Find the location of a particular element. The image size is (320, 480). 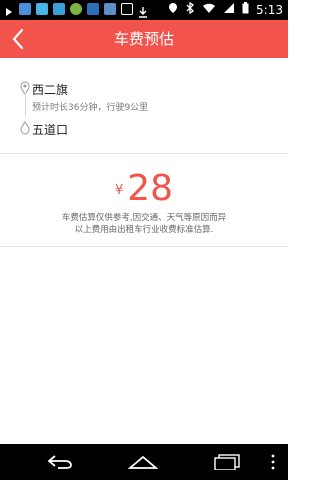

recent-apps-icon is located at coordinates (228, 464).